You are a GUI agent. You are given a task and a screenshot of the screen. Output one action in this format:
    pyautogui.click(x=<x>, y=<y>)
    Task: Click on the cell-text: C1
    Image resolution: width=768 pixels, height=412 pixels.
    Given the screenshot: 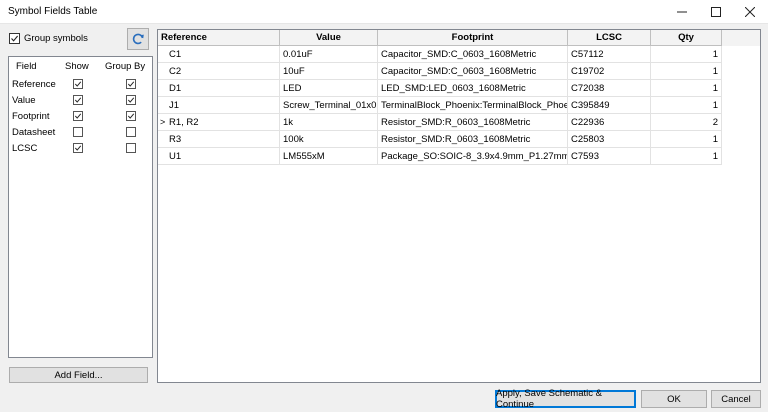 What is the action you would take?
    pyautogui.click(x=175, y=54)
    